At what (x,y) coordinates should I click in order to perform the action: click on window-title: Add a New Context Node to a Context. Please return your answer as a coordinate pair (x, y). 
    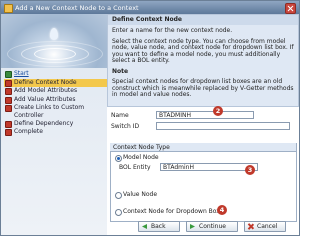
    Looking at the image, I should click on (77, 8).